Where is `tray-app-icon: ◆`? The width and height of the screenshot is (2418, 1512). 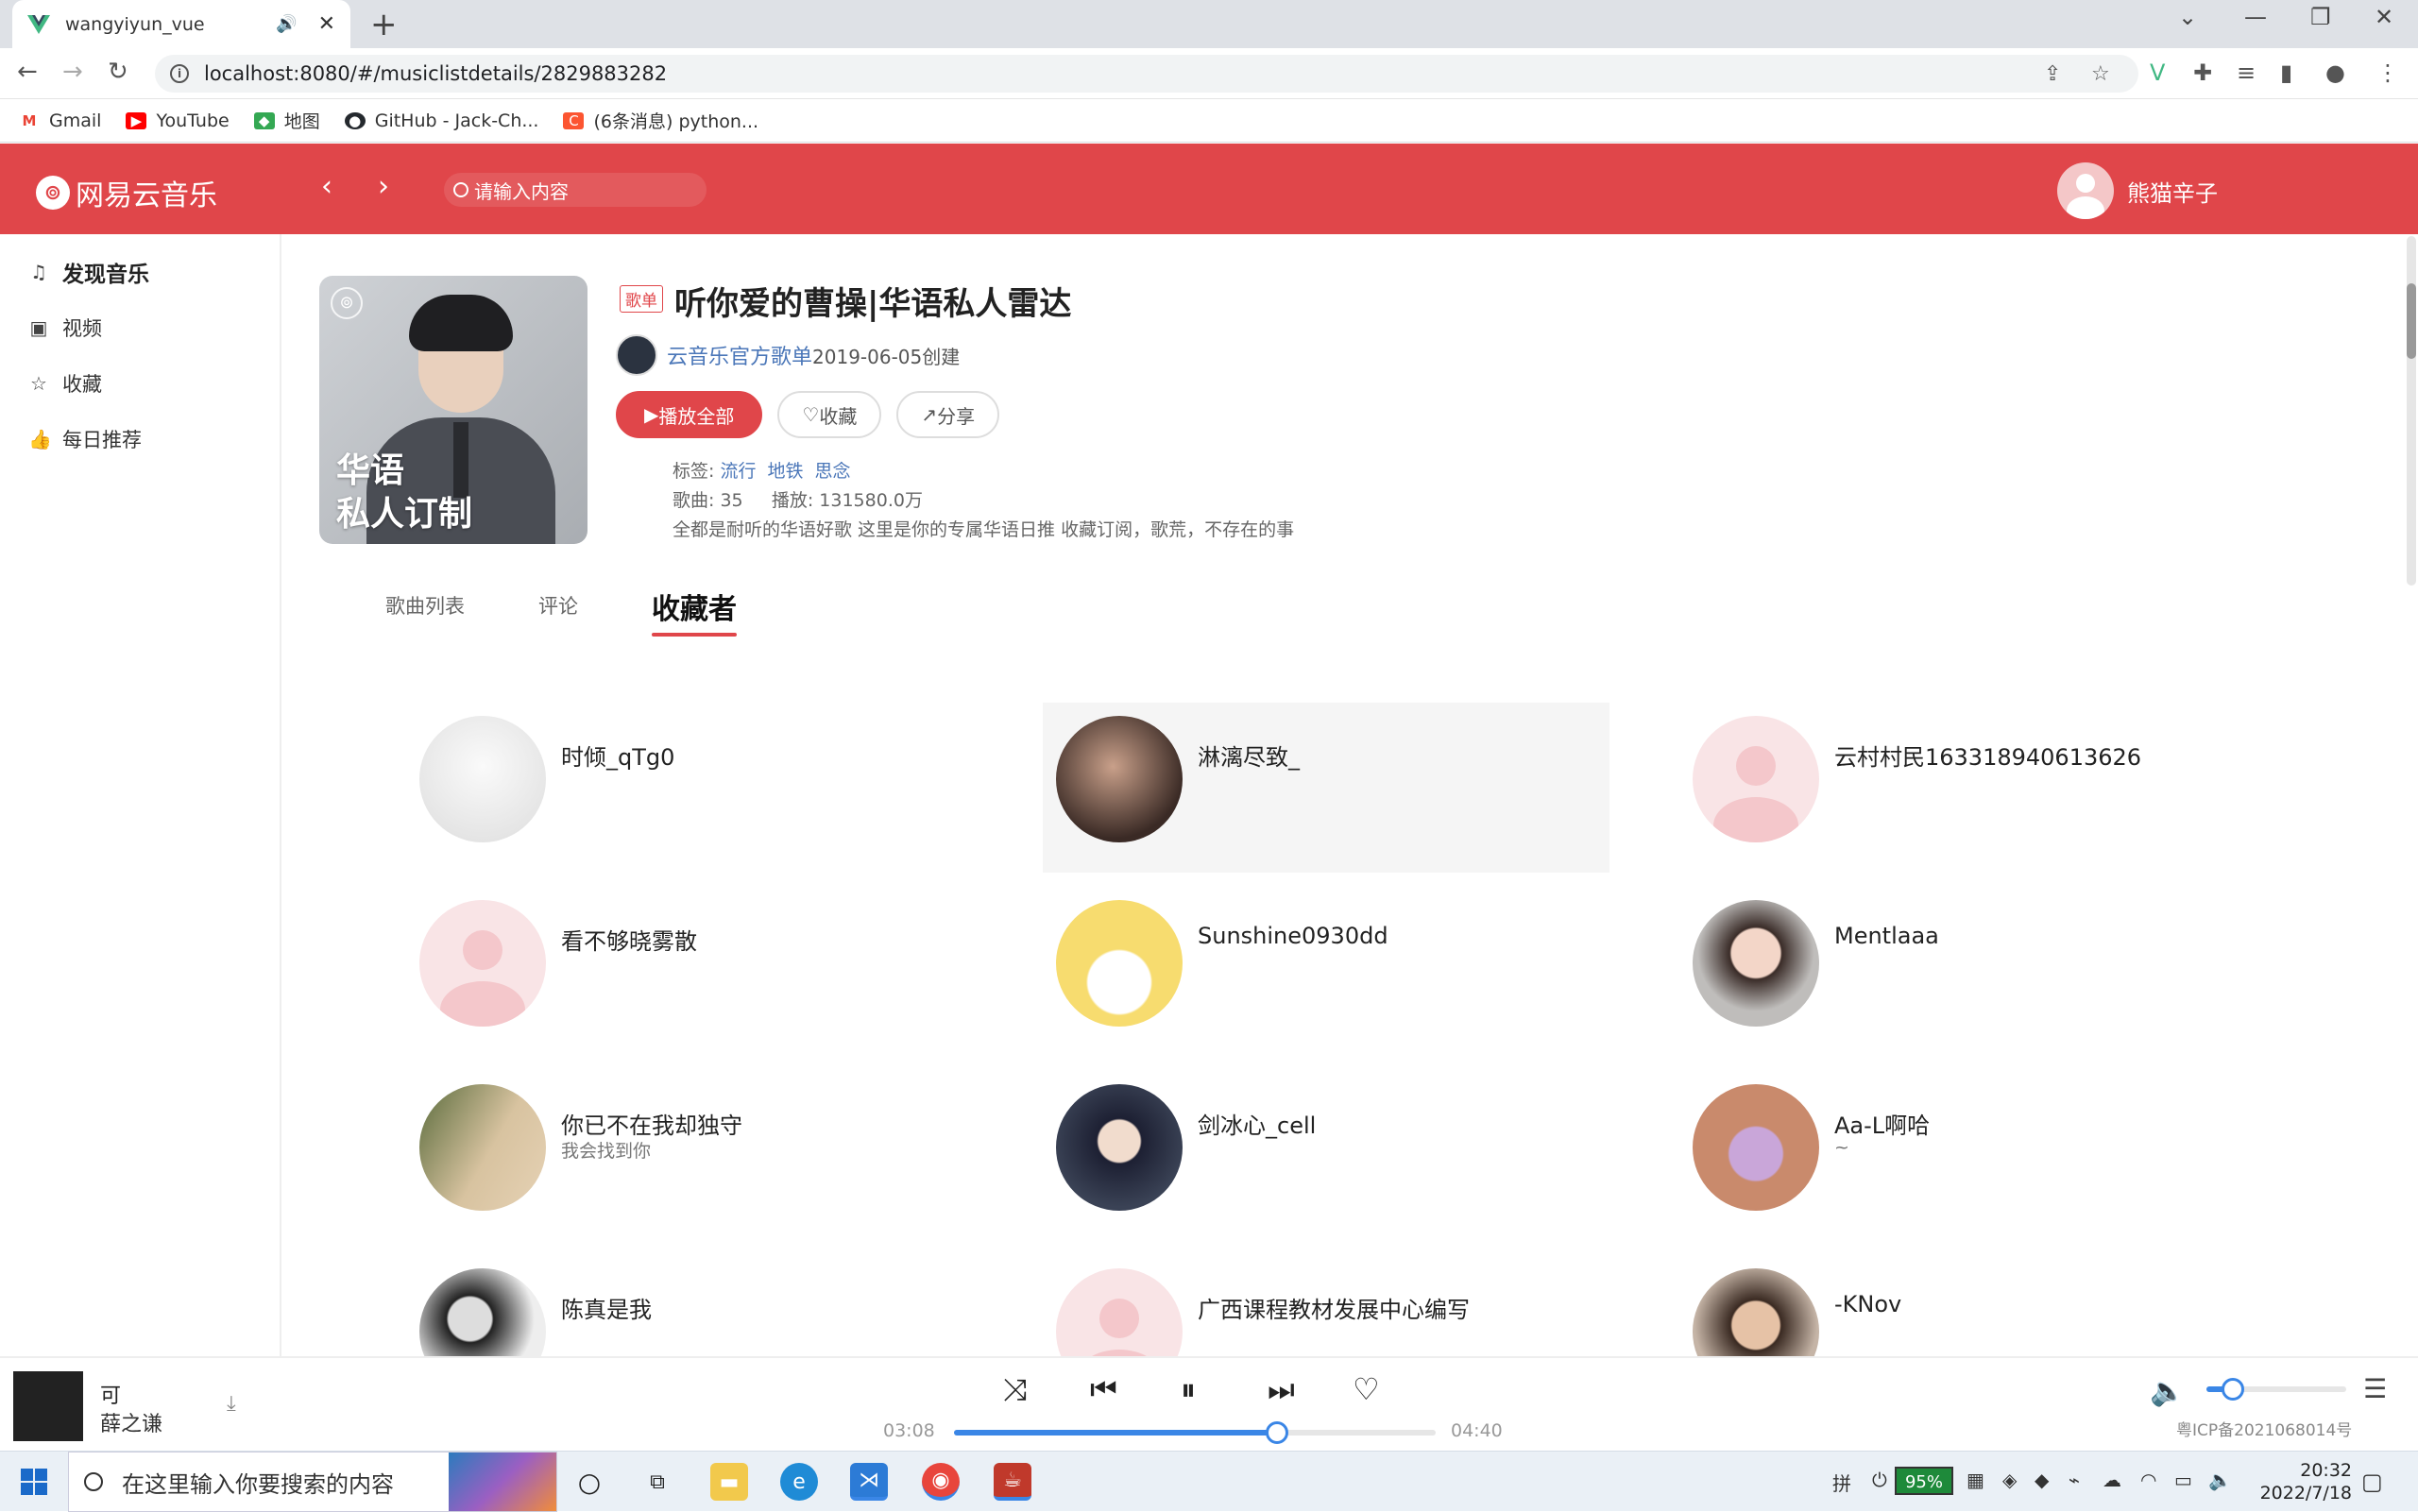
tray-app-icon: ◆ is located at coordinates (2042, 1480).